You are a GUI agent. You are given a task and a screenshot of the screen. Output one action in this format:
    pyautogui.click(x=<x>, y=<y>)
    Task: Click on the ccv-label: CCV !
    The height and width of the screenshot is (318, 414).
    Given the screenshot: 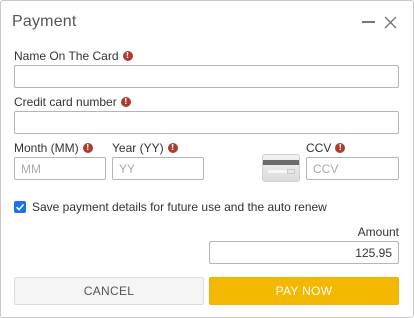 What is the action you would take?
    pyautogui.click(x=326, y=148)
    